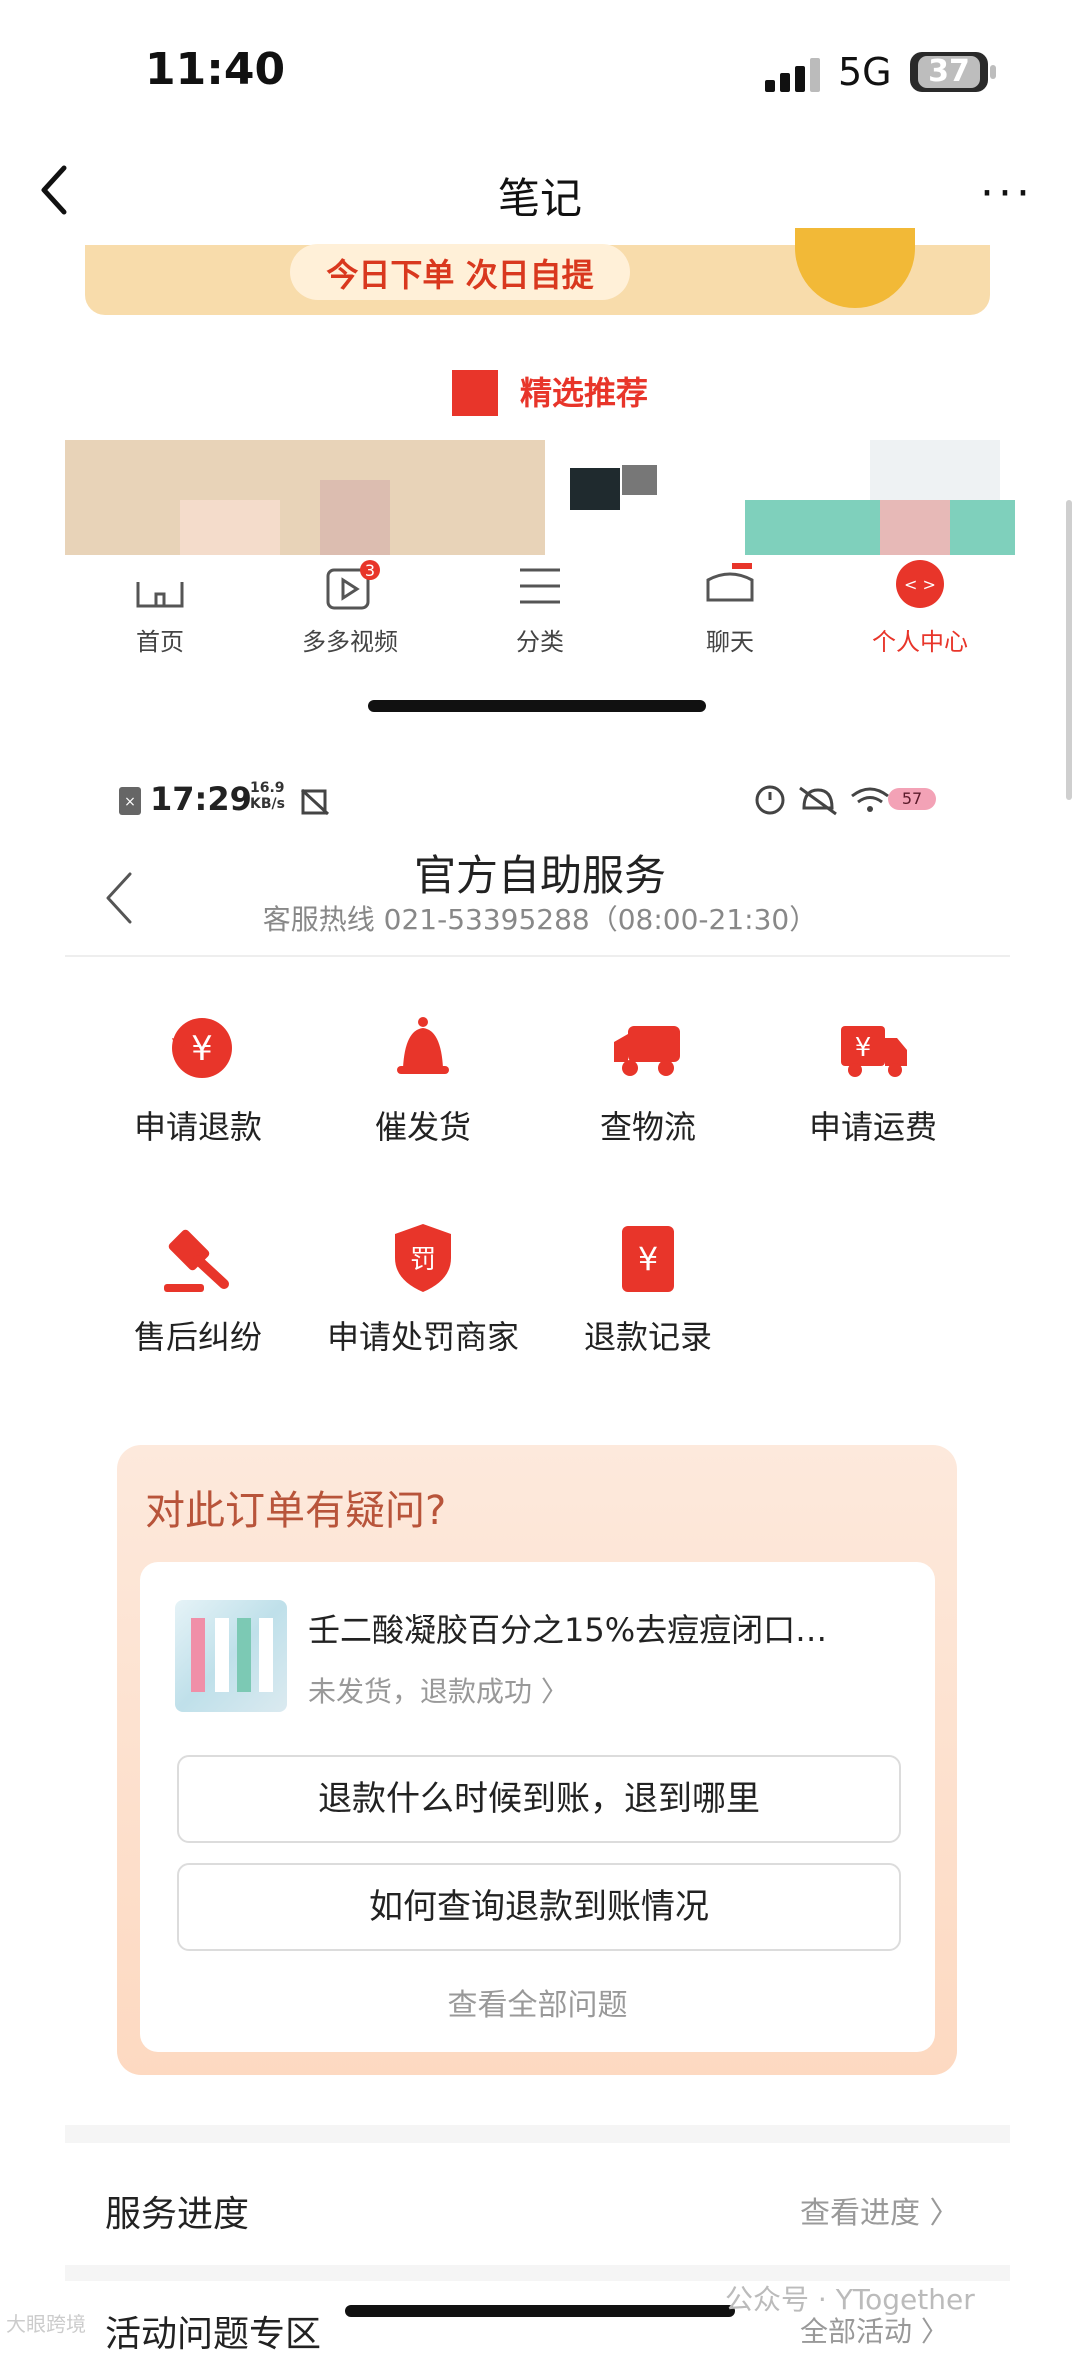 The height and width of the screenshot is (2357, 1080). I want to click on sim-icon: ×, so click(130, 801).